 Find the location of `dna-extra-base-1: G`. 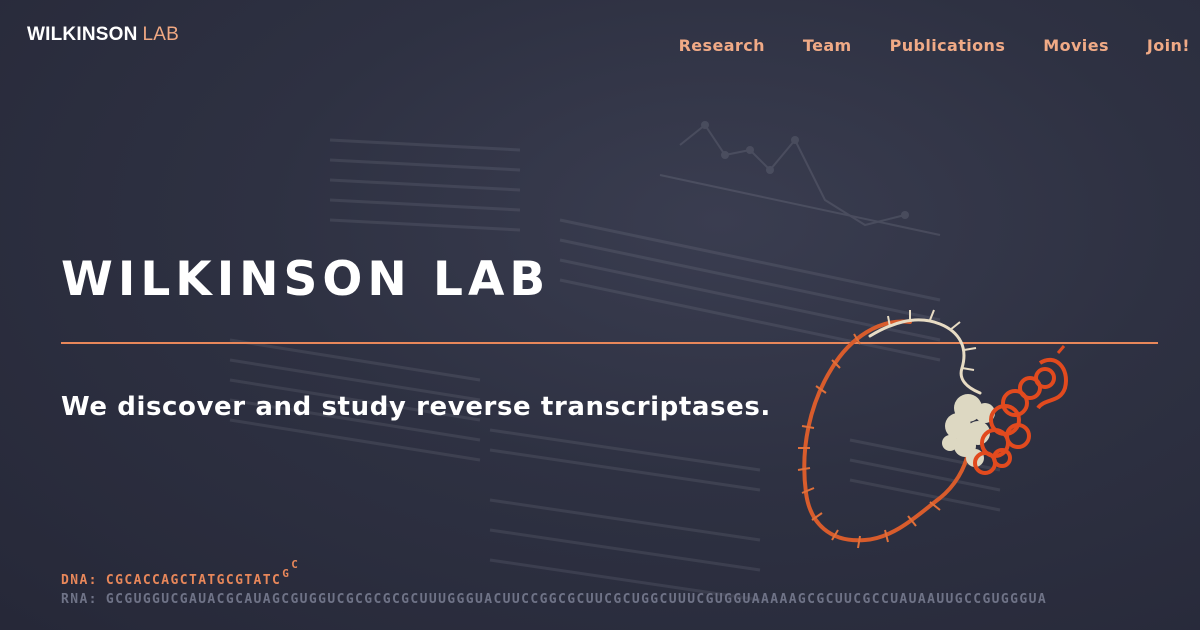

dna-extra-base-1: G is located at coordinates (286, 573).